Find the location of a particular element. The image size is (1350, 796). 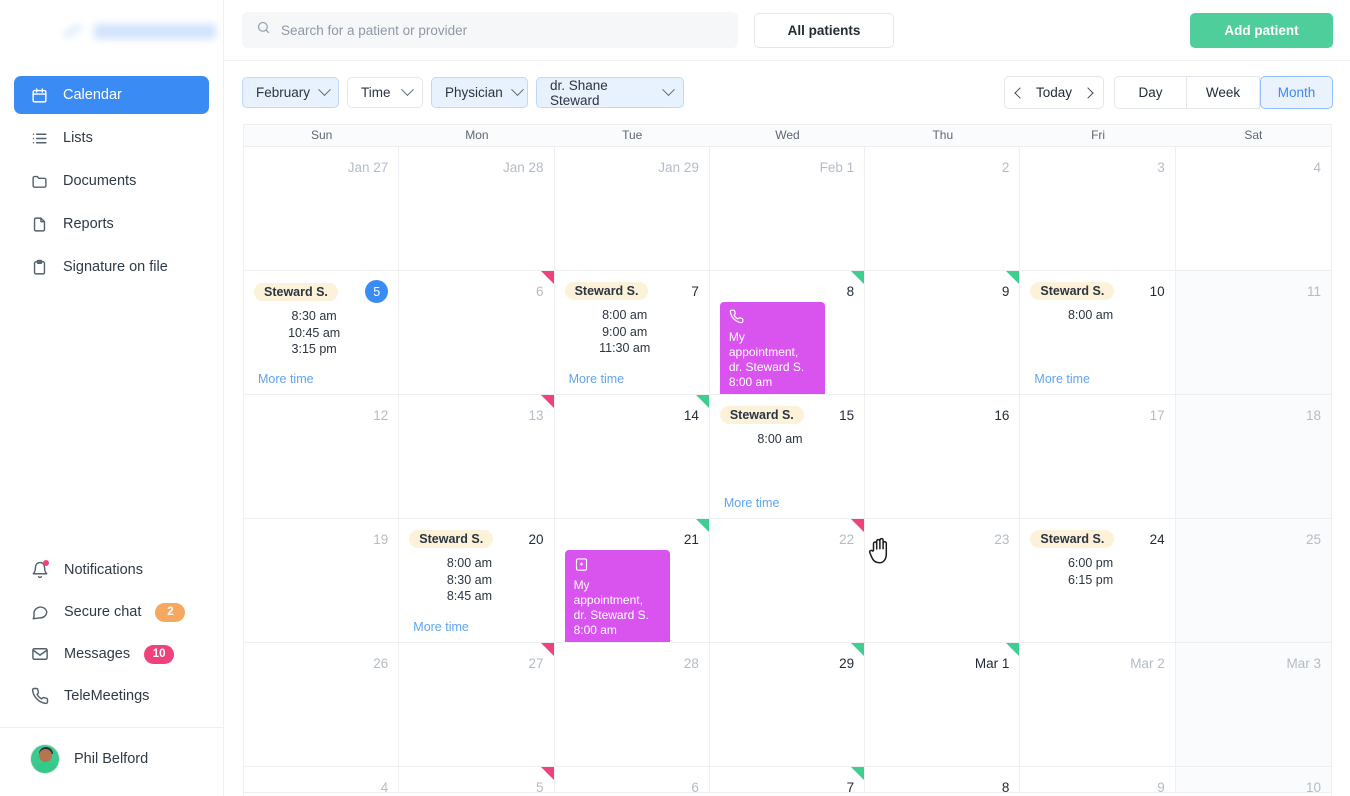

next-period-icon is located at coordinates (1088, 92).